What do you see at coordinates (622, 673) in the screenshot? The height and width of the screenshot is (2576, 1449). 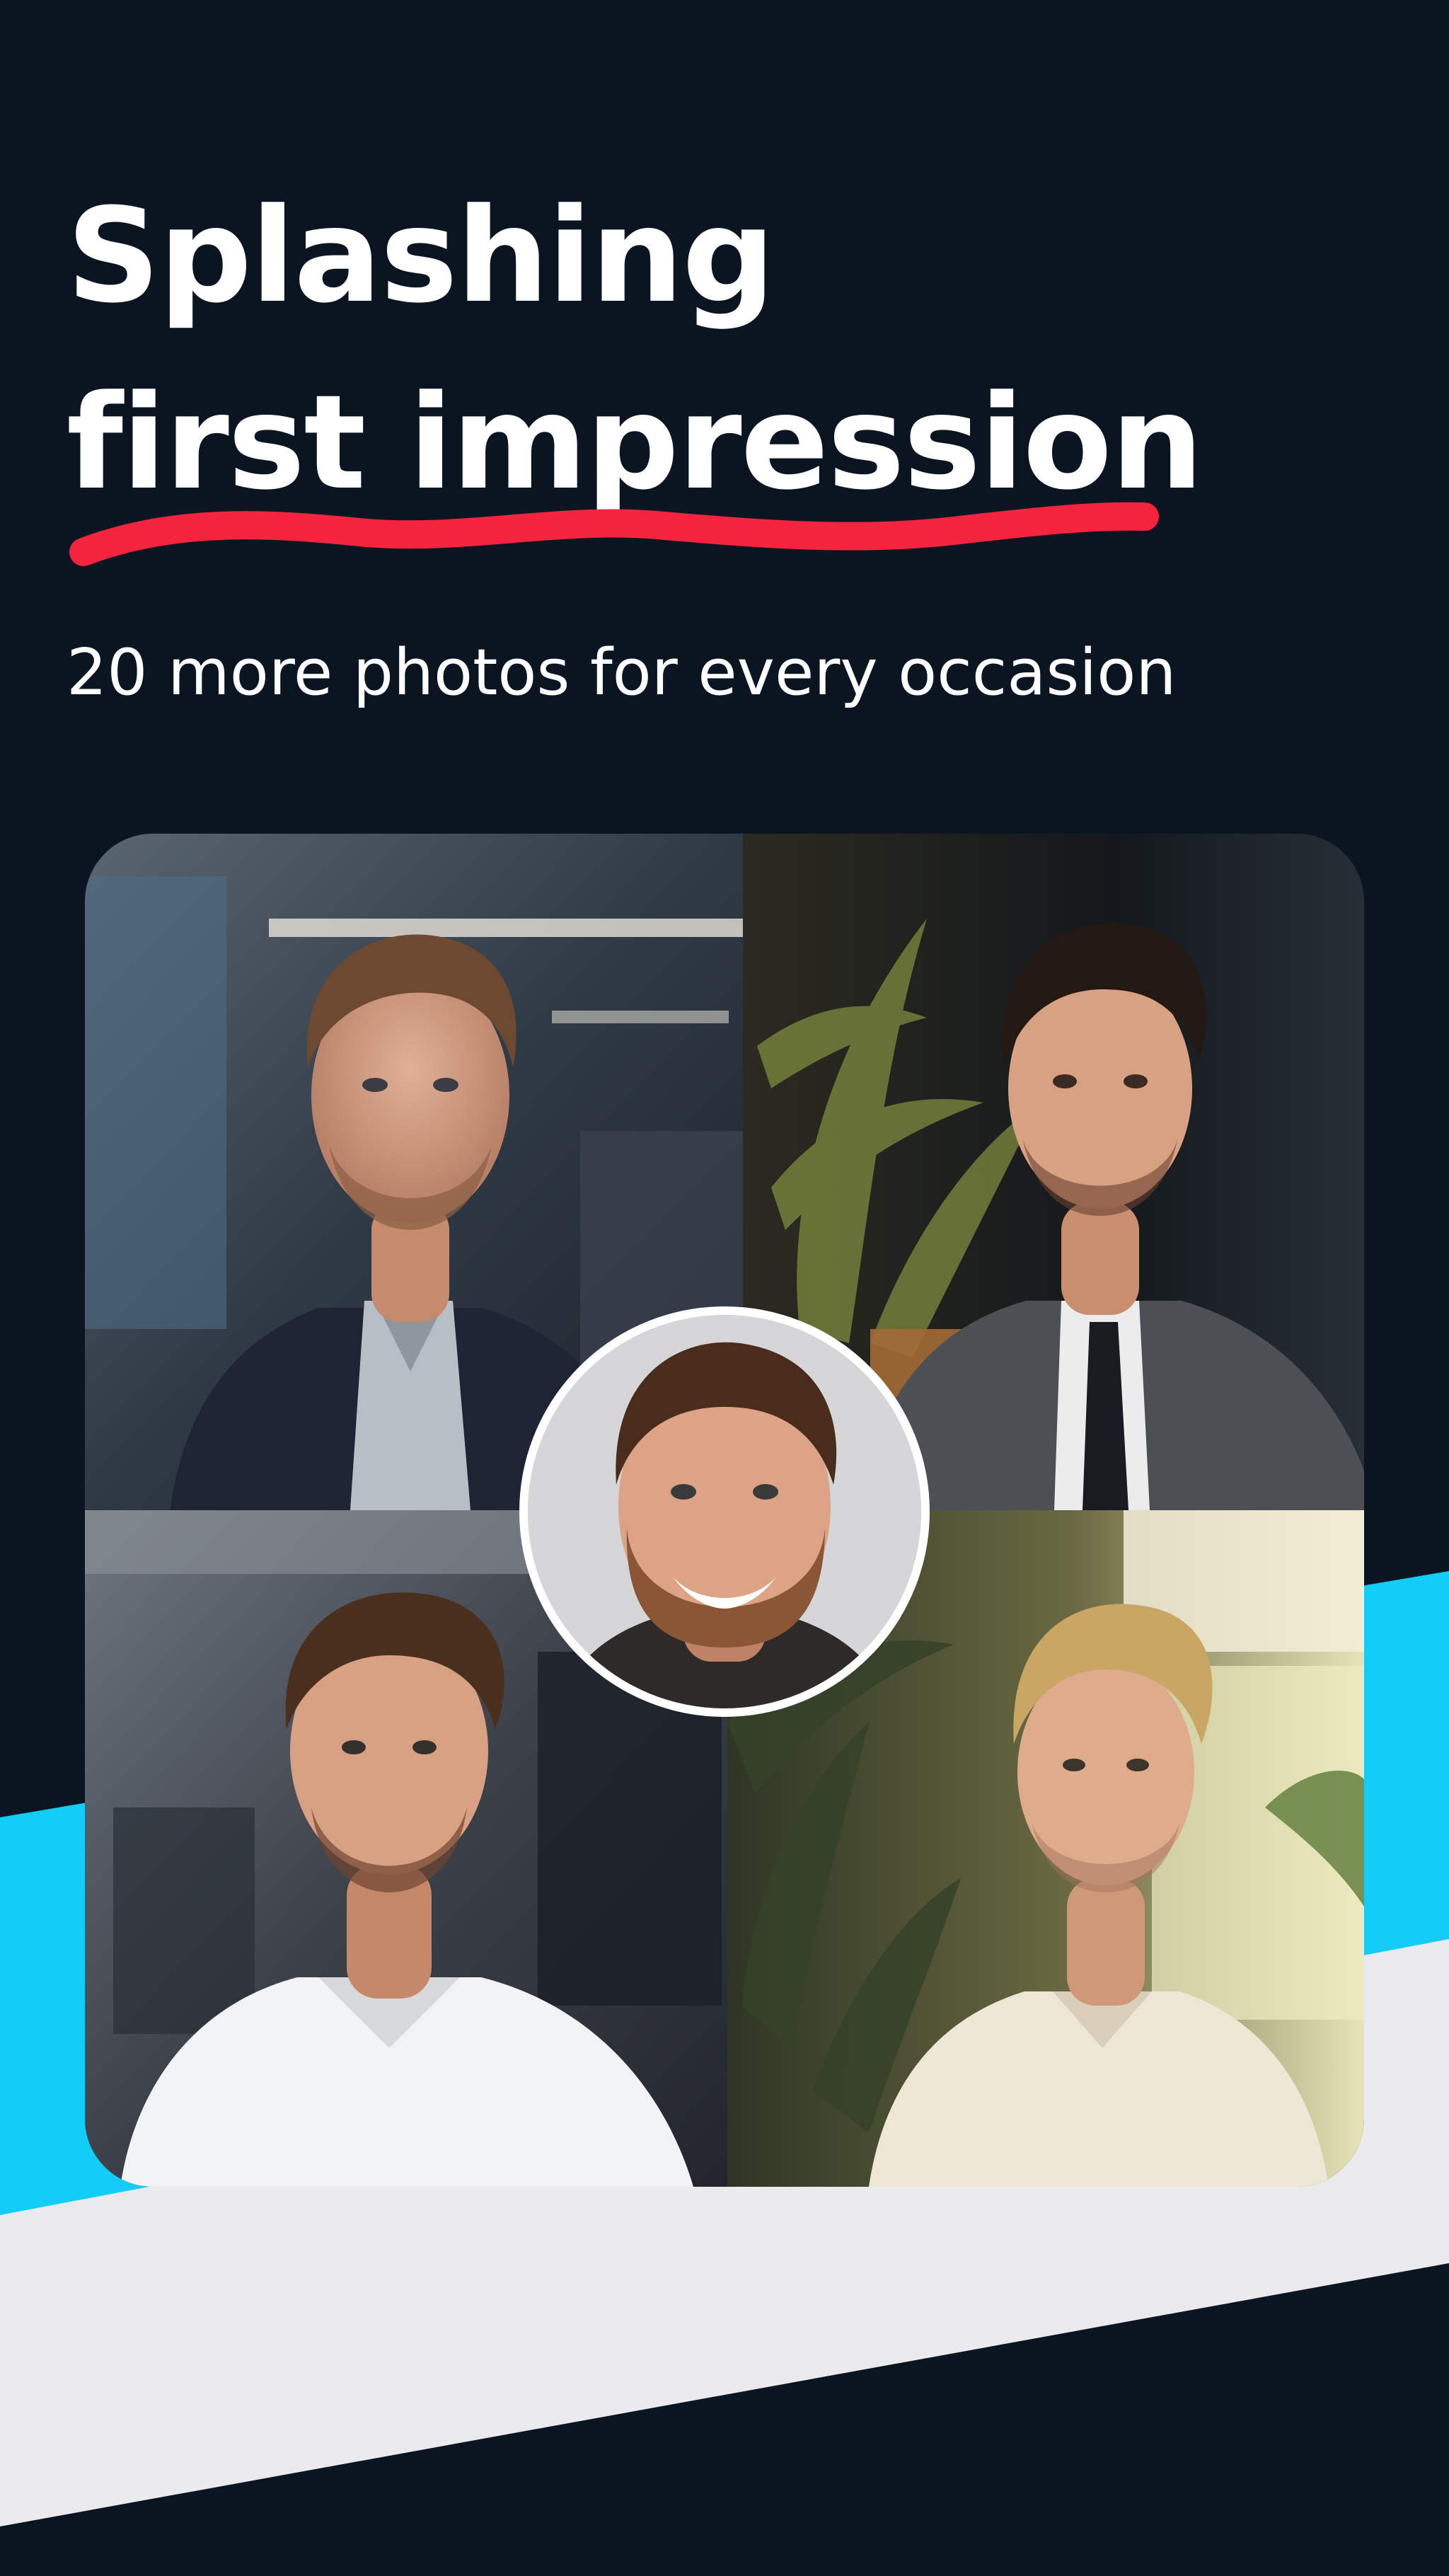 I see `subtitle: 20 more photos for every occasion` at bounding box center [622, 673].